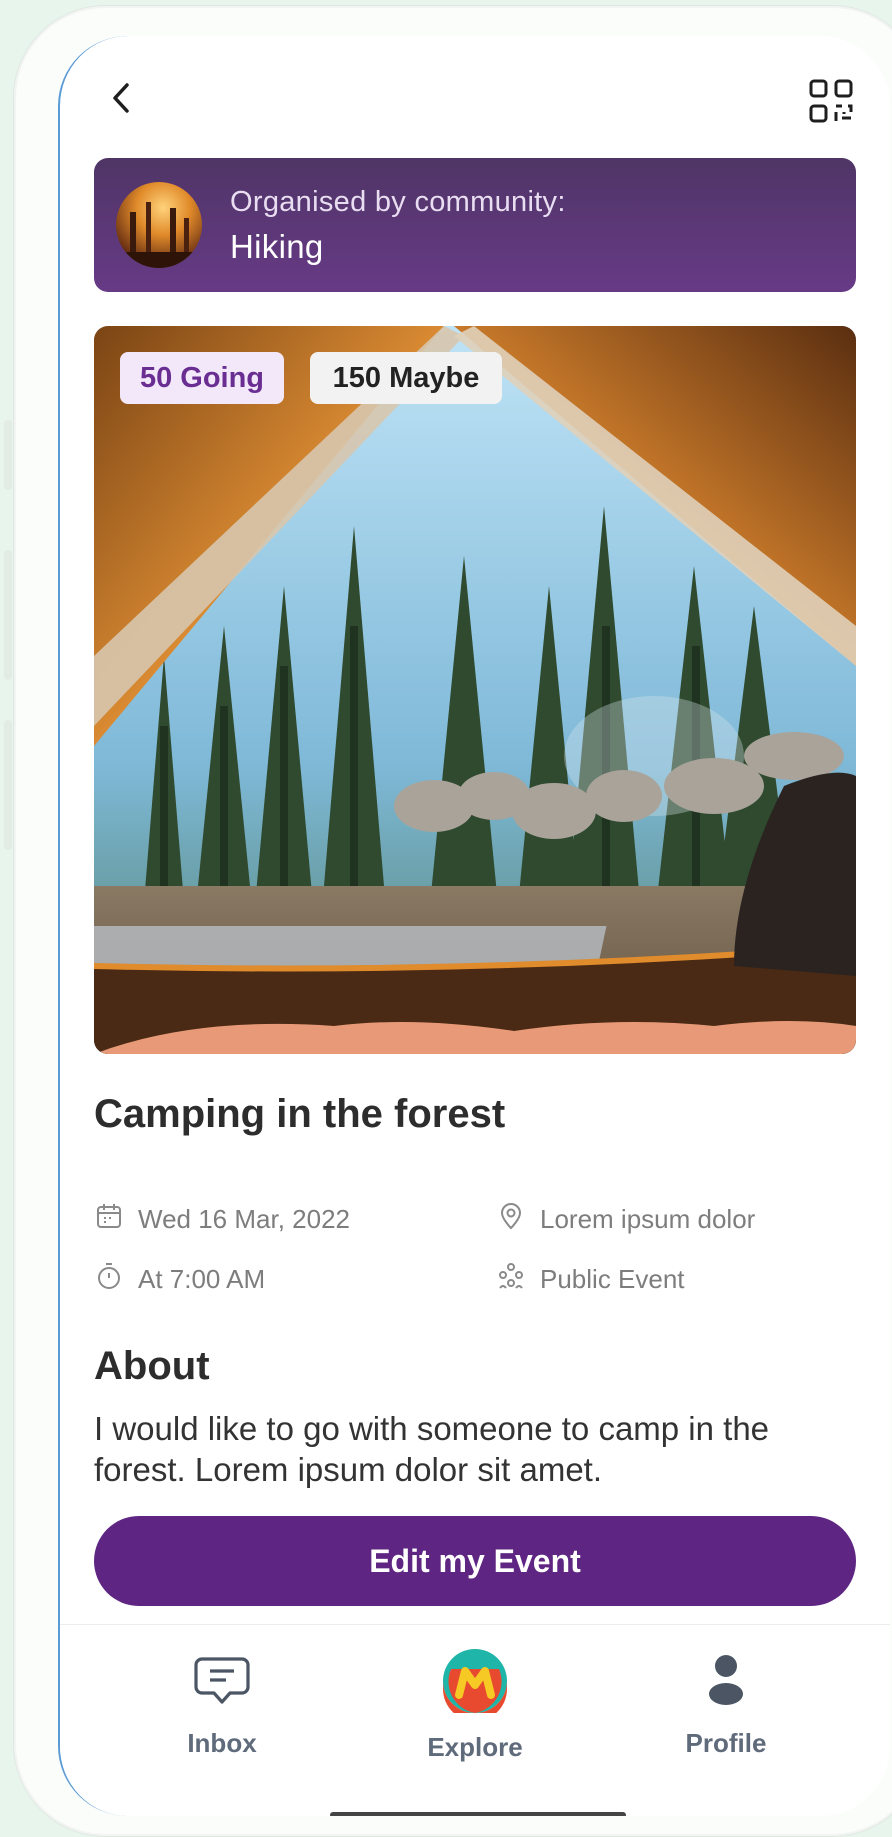 This screenshot has width=892, height=1837. I want to click on community-avatar, so click(159, 225).